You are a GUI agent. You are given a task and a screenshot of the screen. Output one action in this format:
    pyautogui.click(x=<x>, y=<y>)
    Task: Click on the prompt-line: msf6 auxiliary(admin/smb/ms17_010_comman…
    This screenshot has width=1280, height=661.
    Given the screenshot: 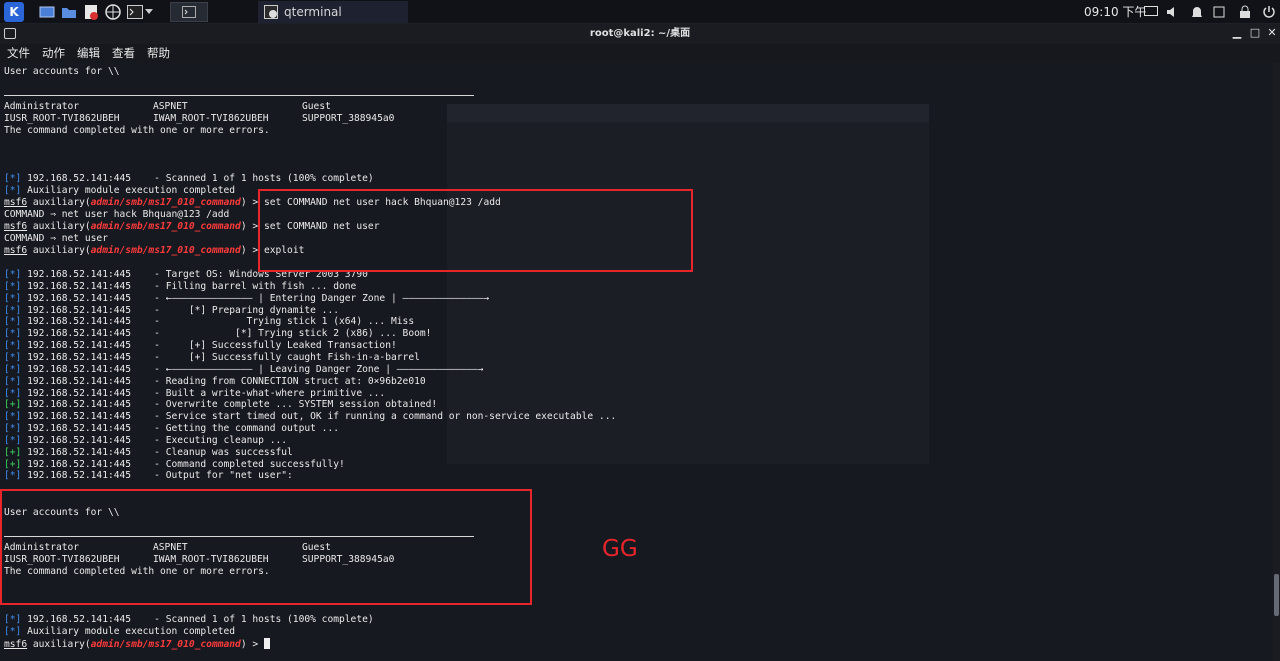 What is the action you would take?
    pyautogui.click(x=137, y=644)
    